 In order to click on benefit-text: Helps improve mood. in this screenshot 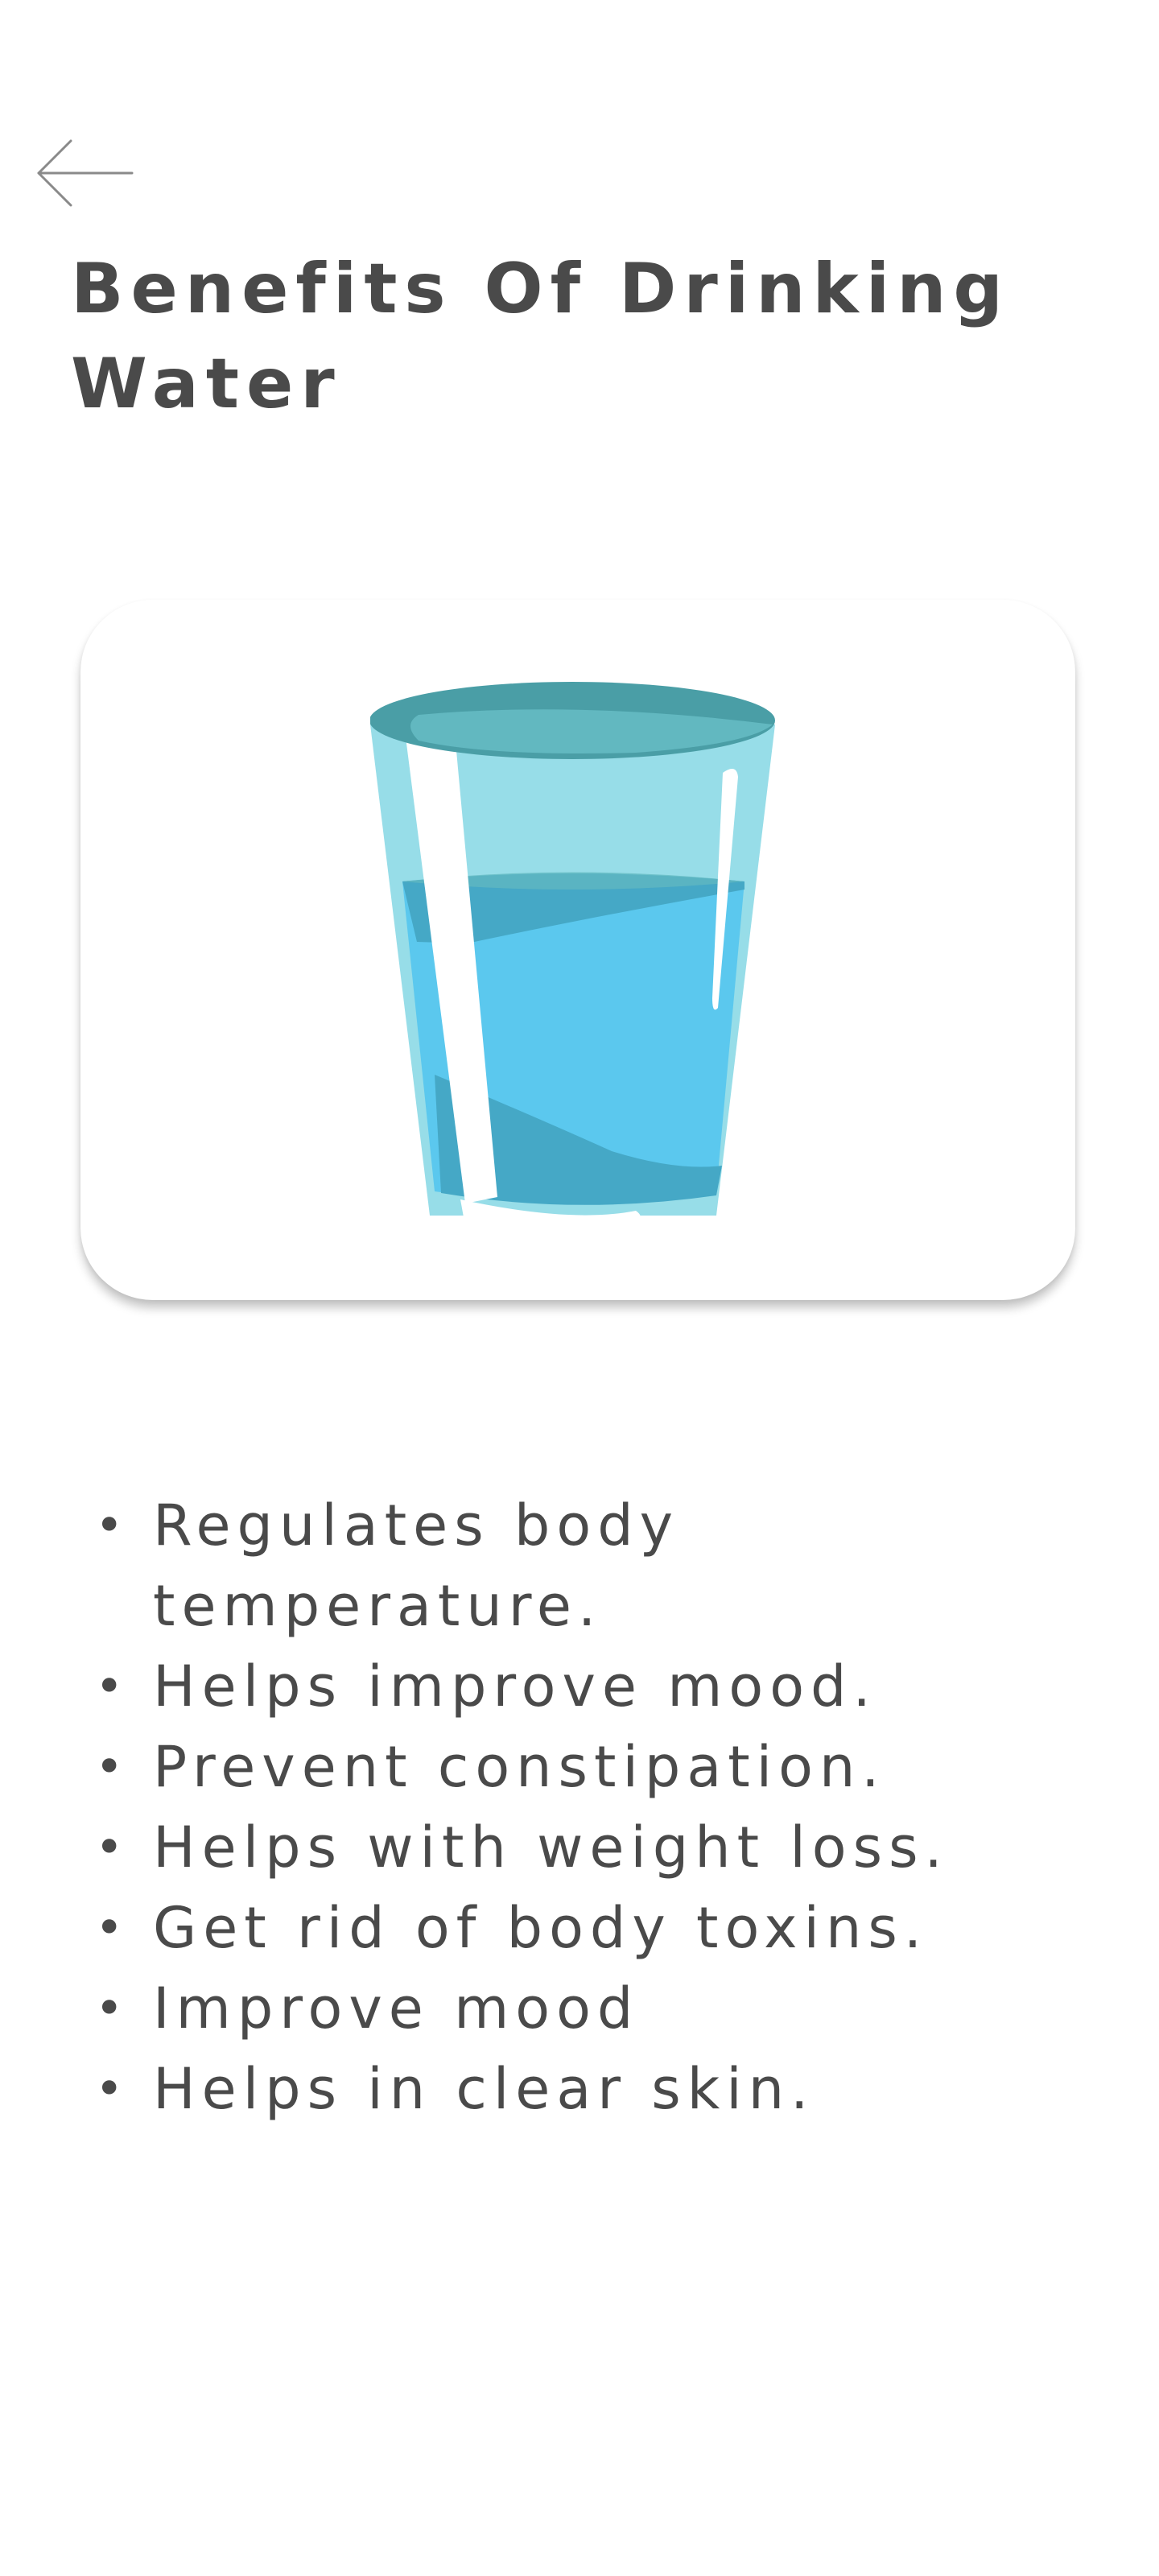, I will do `click(515, 1686)`.